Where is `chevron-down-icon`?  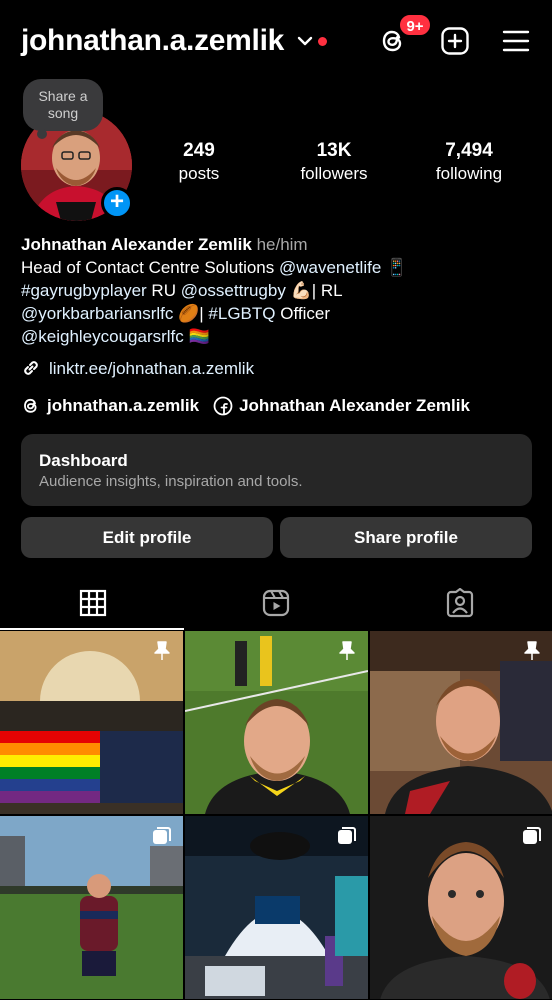
chevron-down-icon is located at coordinates (305, 41).